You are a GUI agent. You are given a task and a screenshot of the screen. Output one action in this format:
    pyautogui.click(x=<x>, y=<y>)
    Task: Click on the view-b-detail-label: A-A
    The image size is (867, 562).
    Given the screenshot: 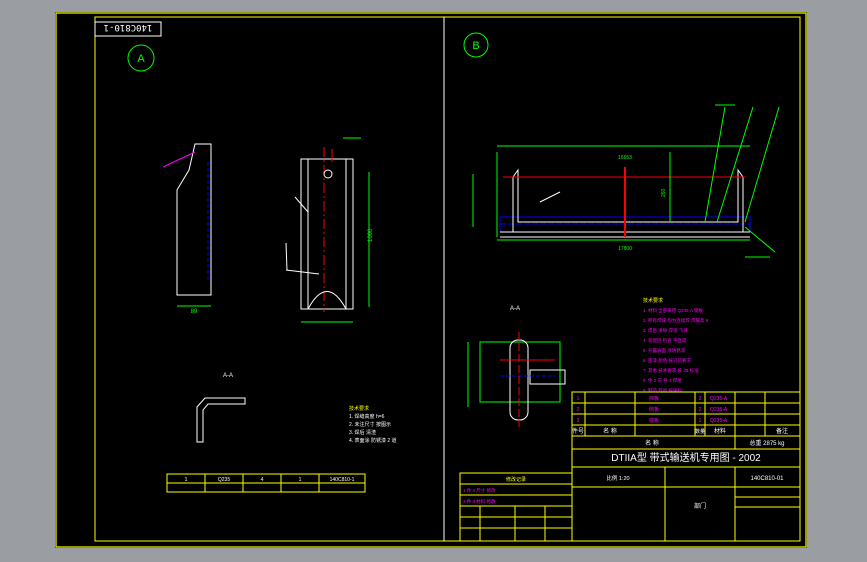 What is the action you would take?
    pyautogui.click(x=515, y=309)
    